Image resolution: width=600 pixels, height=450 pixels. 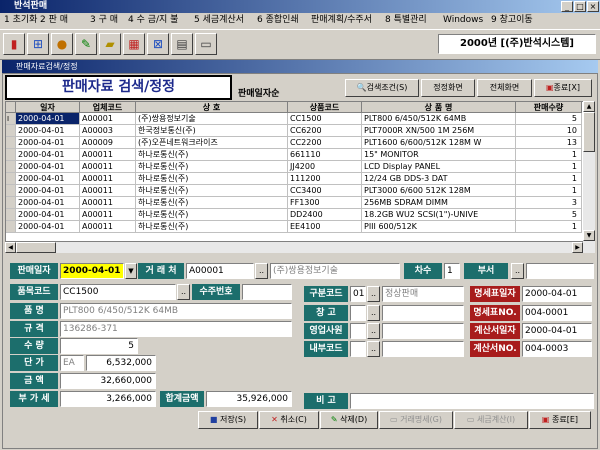 I want to click on dept-lookup-button: .., so click(x=517, y=271).